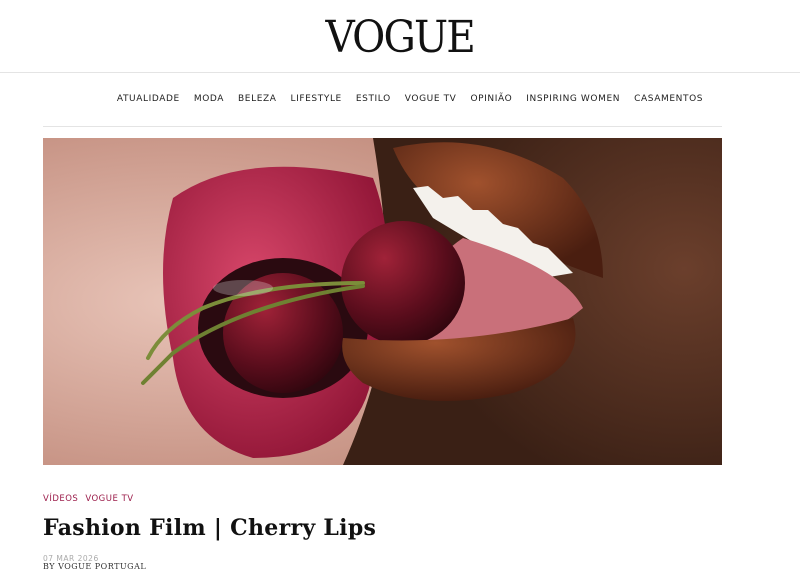 This screenshot has height=587, width=800. I want to click on nav-item-beleza: BELEZA, so click(257, 99).